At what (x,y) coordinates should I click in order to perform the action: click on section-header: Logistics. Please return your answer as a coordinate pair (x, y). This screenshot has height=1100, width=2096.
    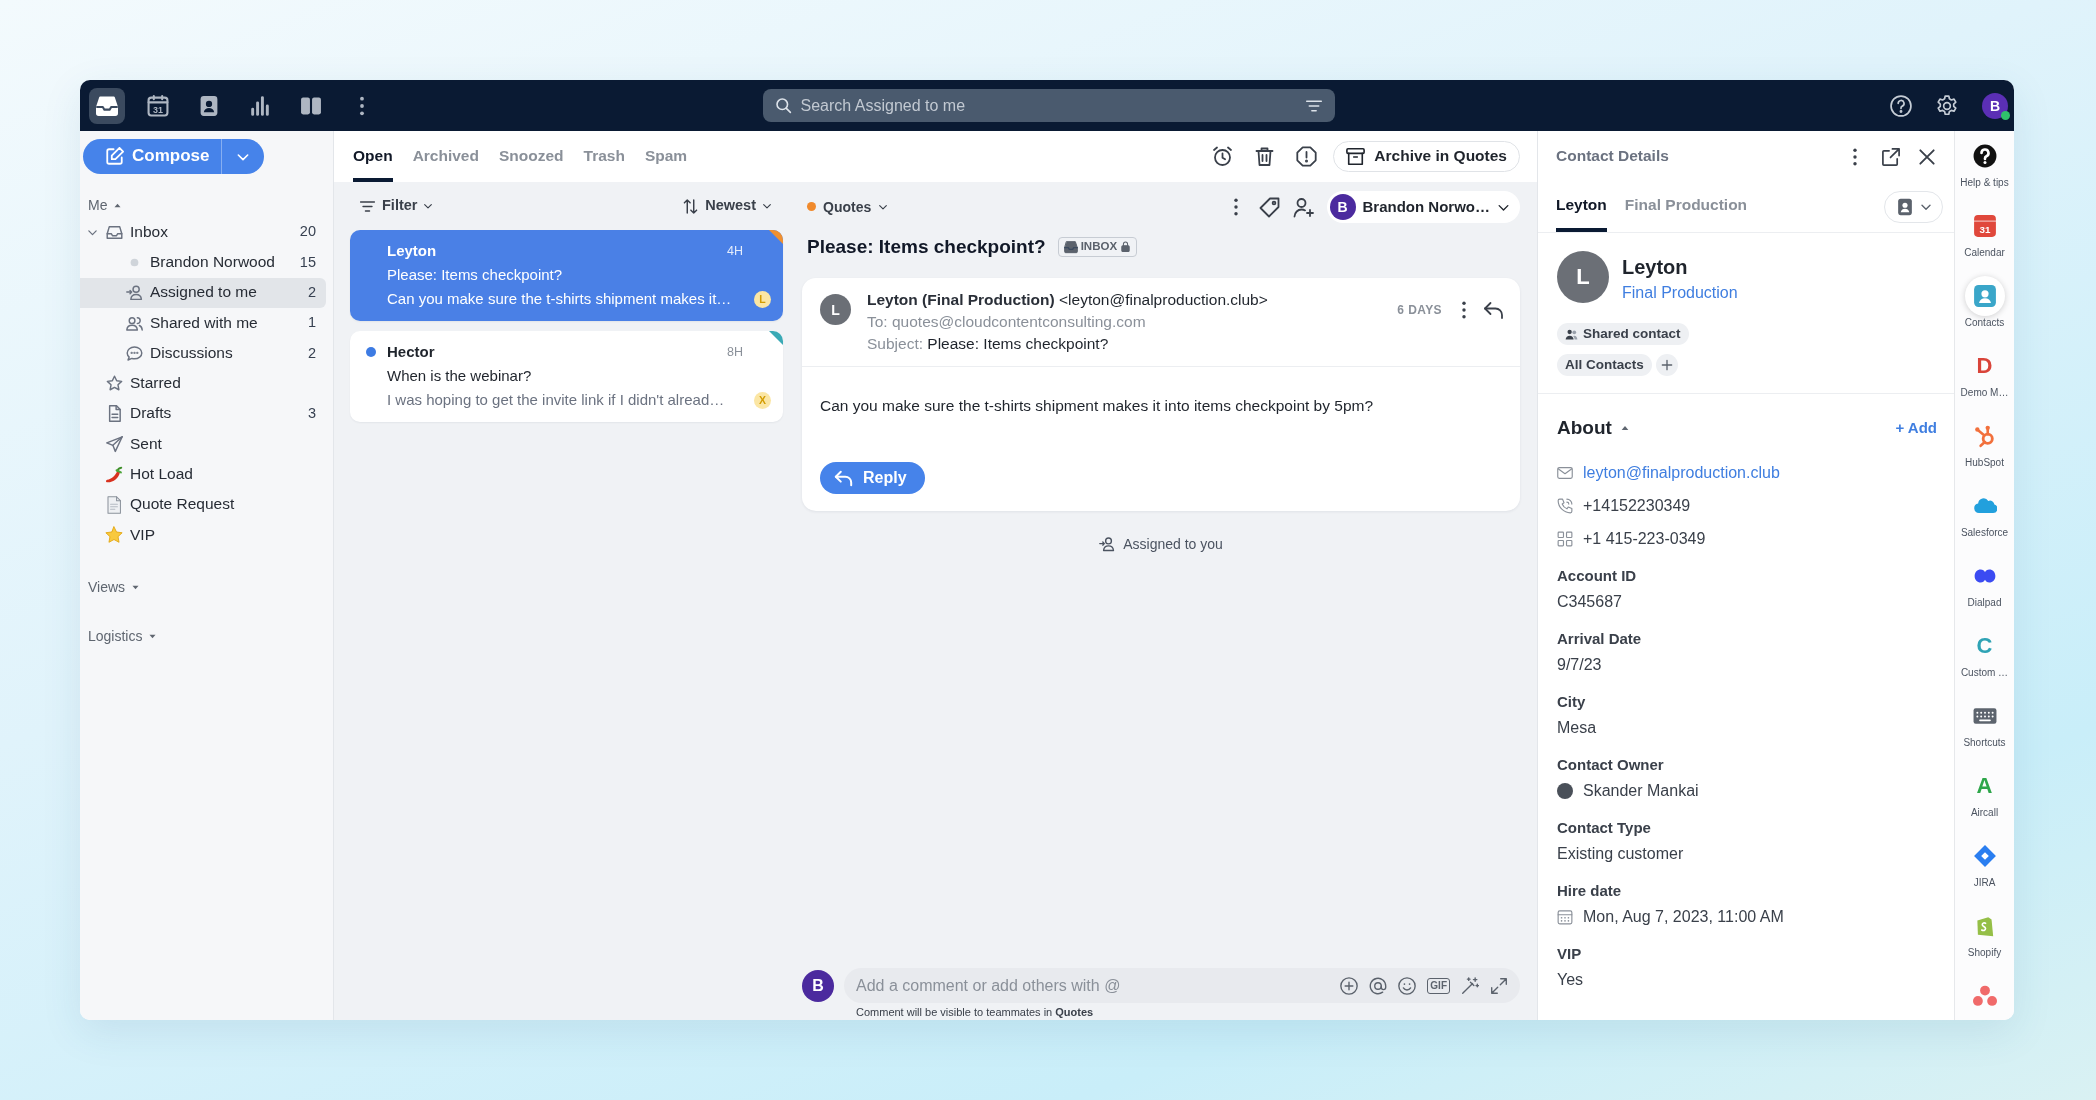
    Looking at the image, I should click on (119, 636).